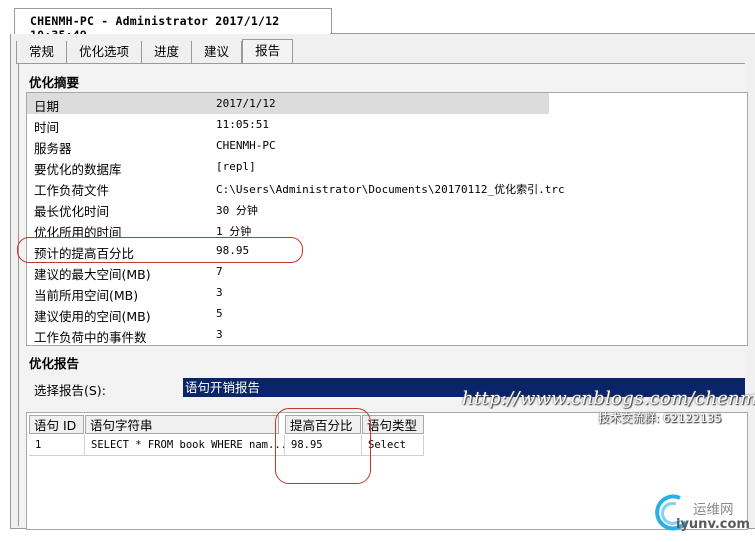 Image resolution: width=755 pixels, height=542 pixels. I want to click on summary-row: 要优化的数据库 [repl], so click(387, 166).